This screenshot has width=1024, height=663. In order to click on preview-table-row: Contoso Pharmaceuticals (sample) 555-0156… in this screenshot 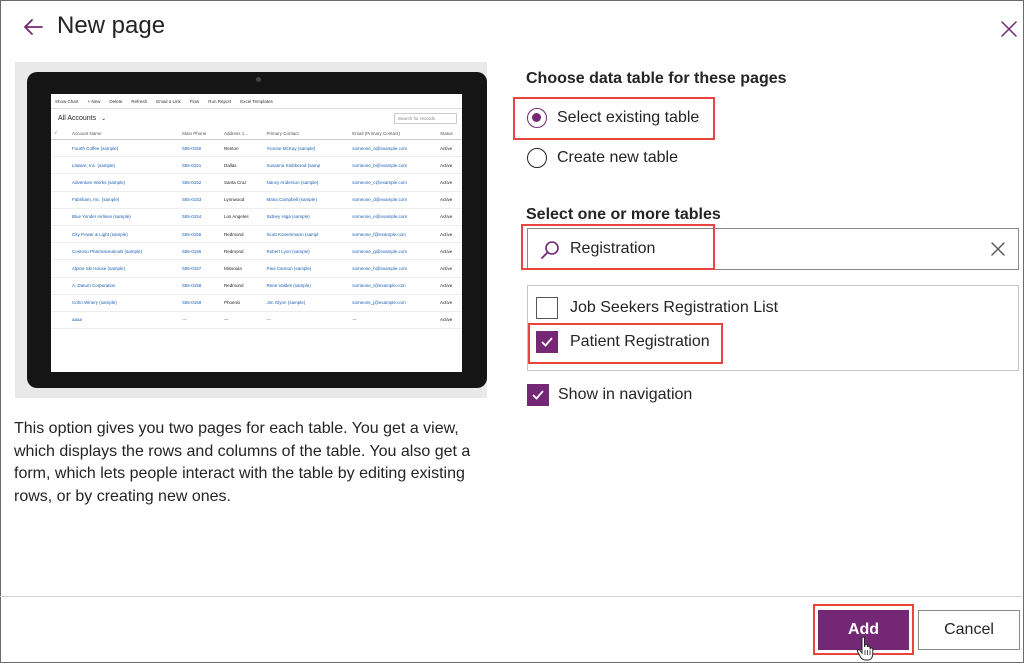, I will do `click(256, 251)`.